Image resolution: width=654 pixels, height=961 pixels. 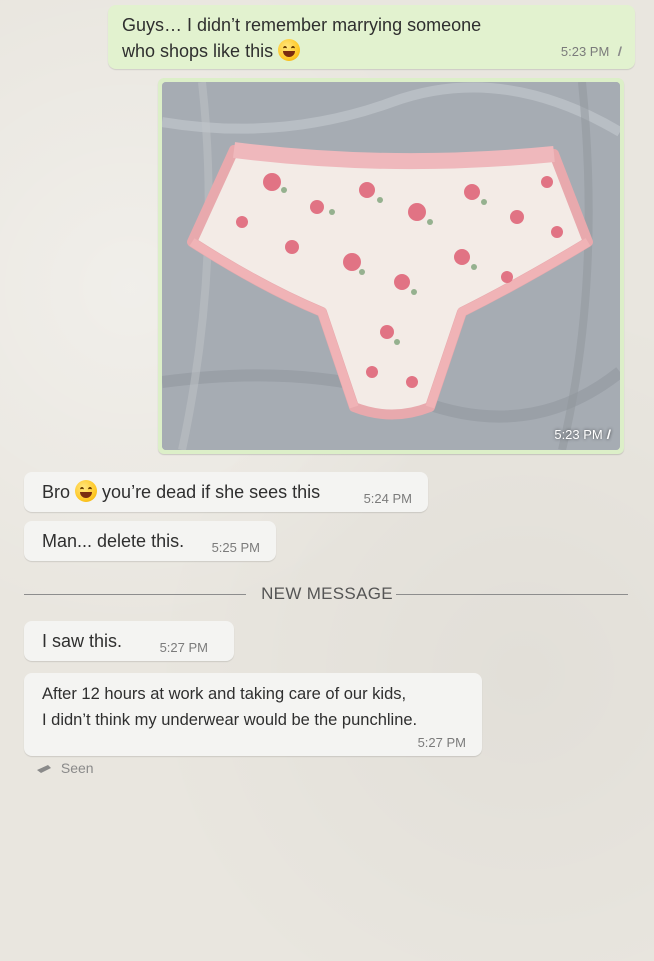 What do you see at coordinates (387, 498) in the screenshot?
I see `message-time: 5:24 PM` at bounding box center [387, 498].